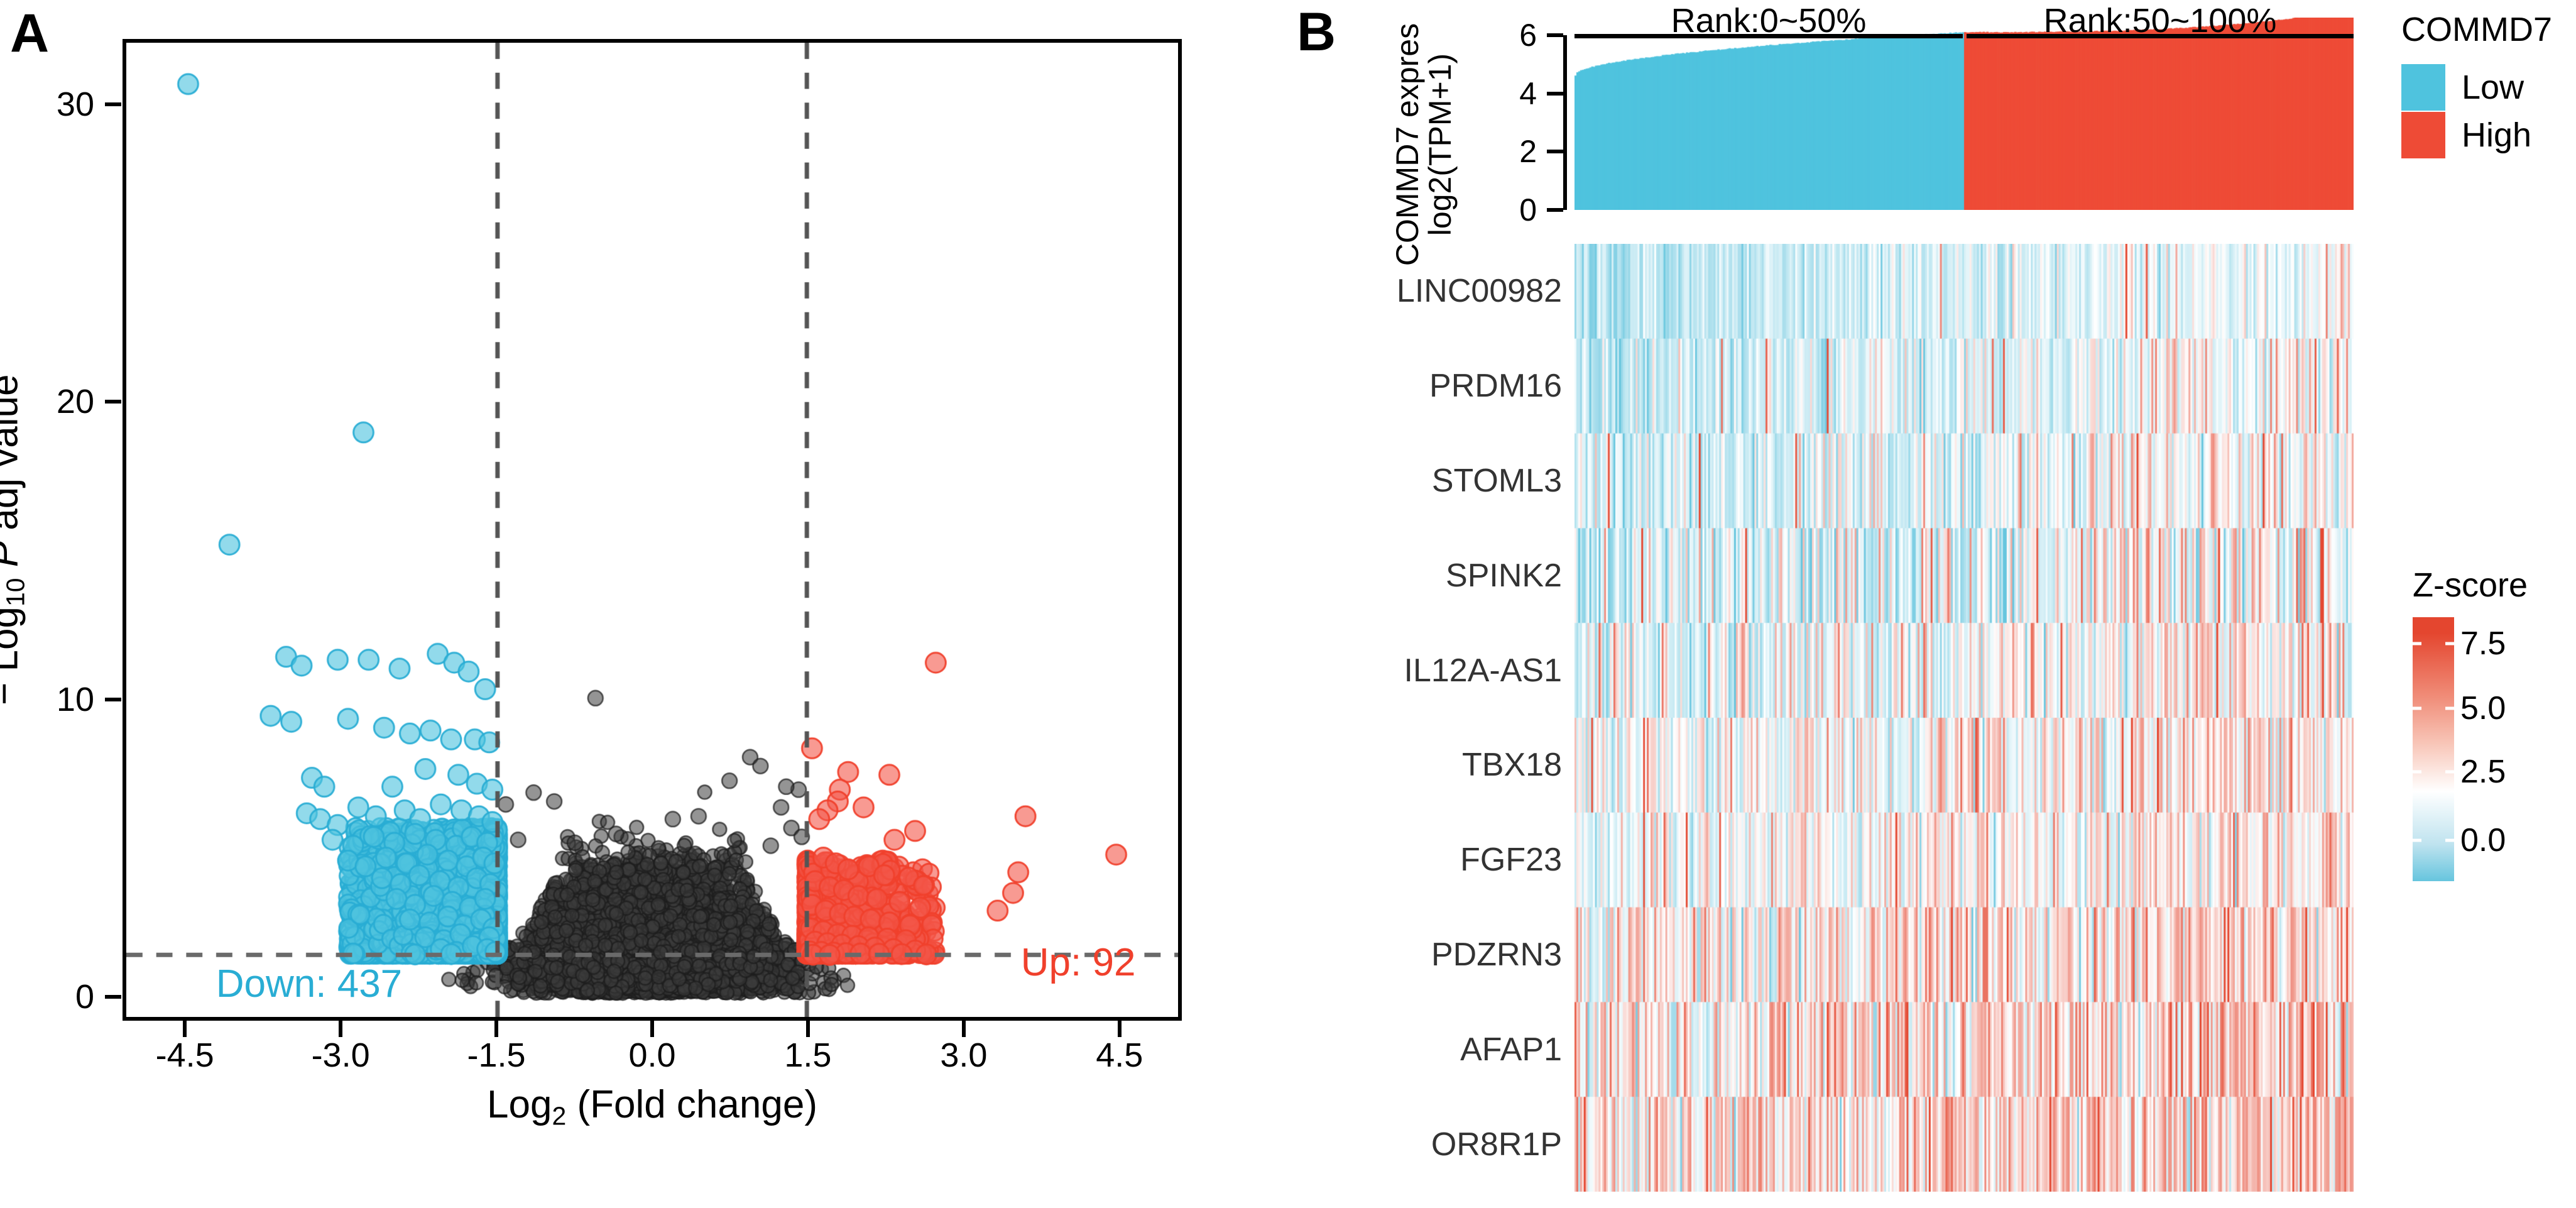  I want to click on legend-label-high: High, so click(2497, 135).